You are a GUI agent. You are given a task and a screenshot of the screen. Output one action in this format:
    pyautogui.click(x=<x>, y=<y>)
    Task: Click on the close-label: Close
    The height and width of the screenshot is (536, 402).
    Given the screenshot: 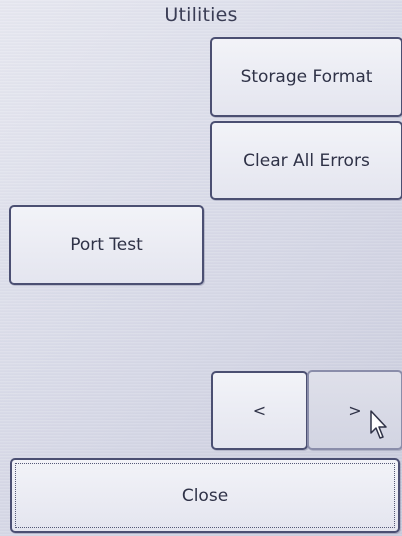 What is the action you would take?
    pyautogui.click(x=205, y=495)
    